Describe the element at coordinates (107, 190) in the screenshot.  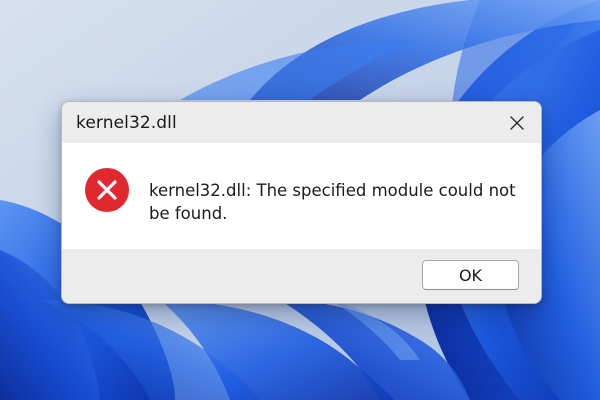
I see `error-icon` at that location.